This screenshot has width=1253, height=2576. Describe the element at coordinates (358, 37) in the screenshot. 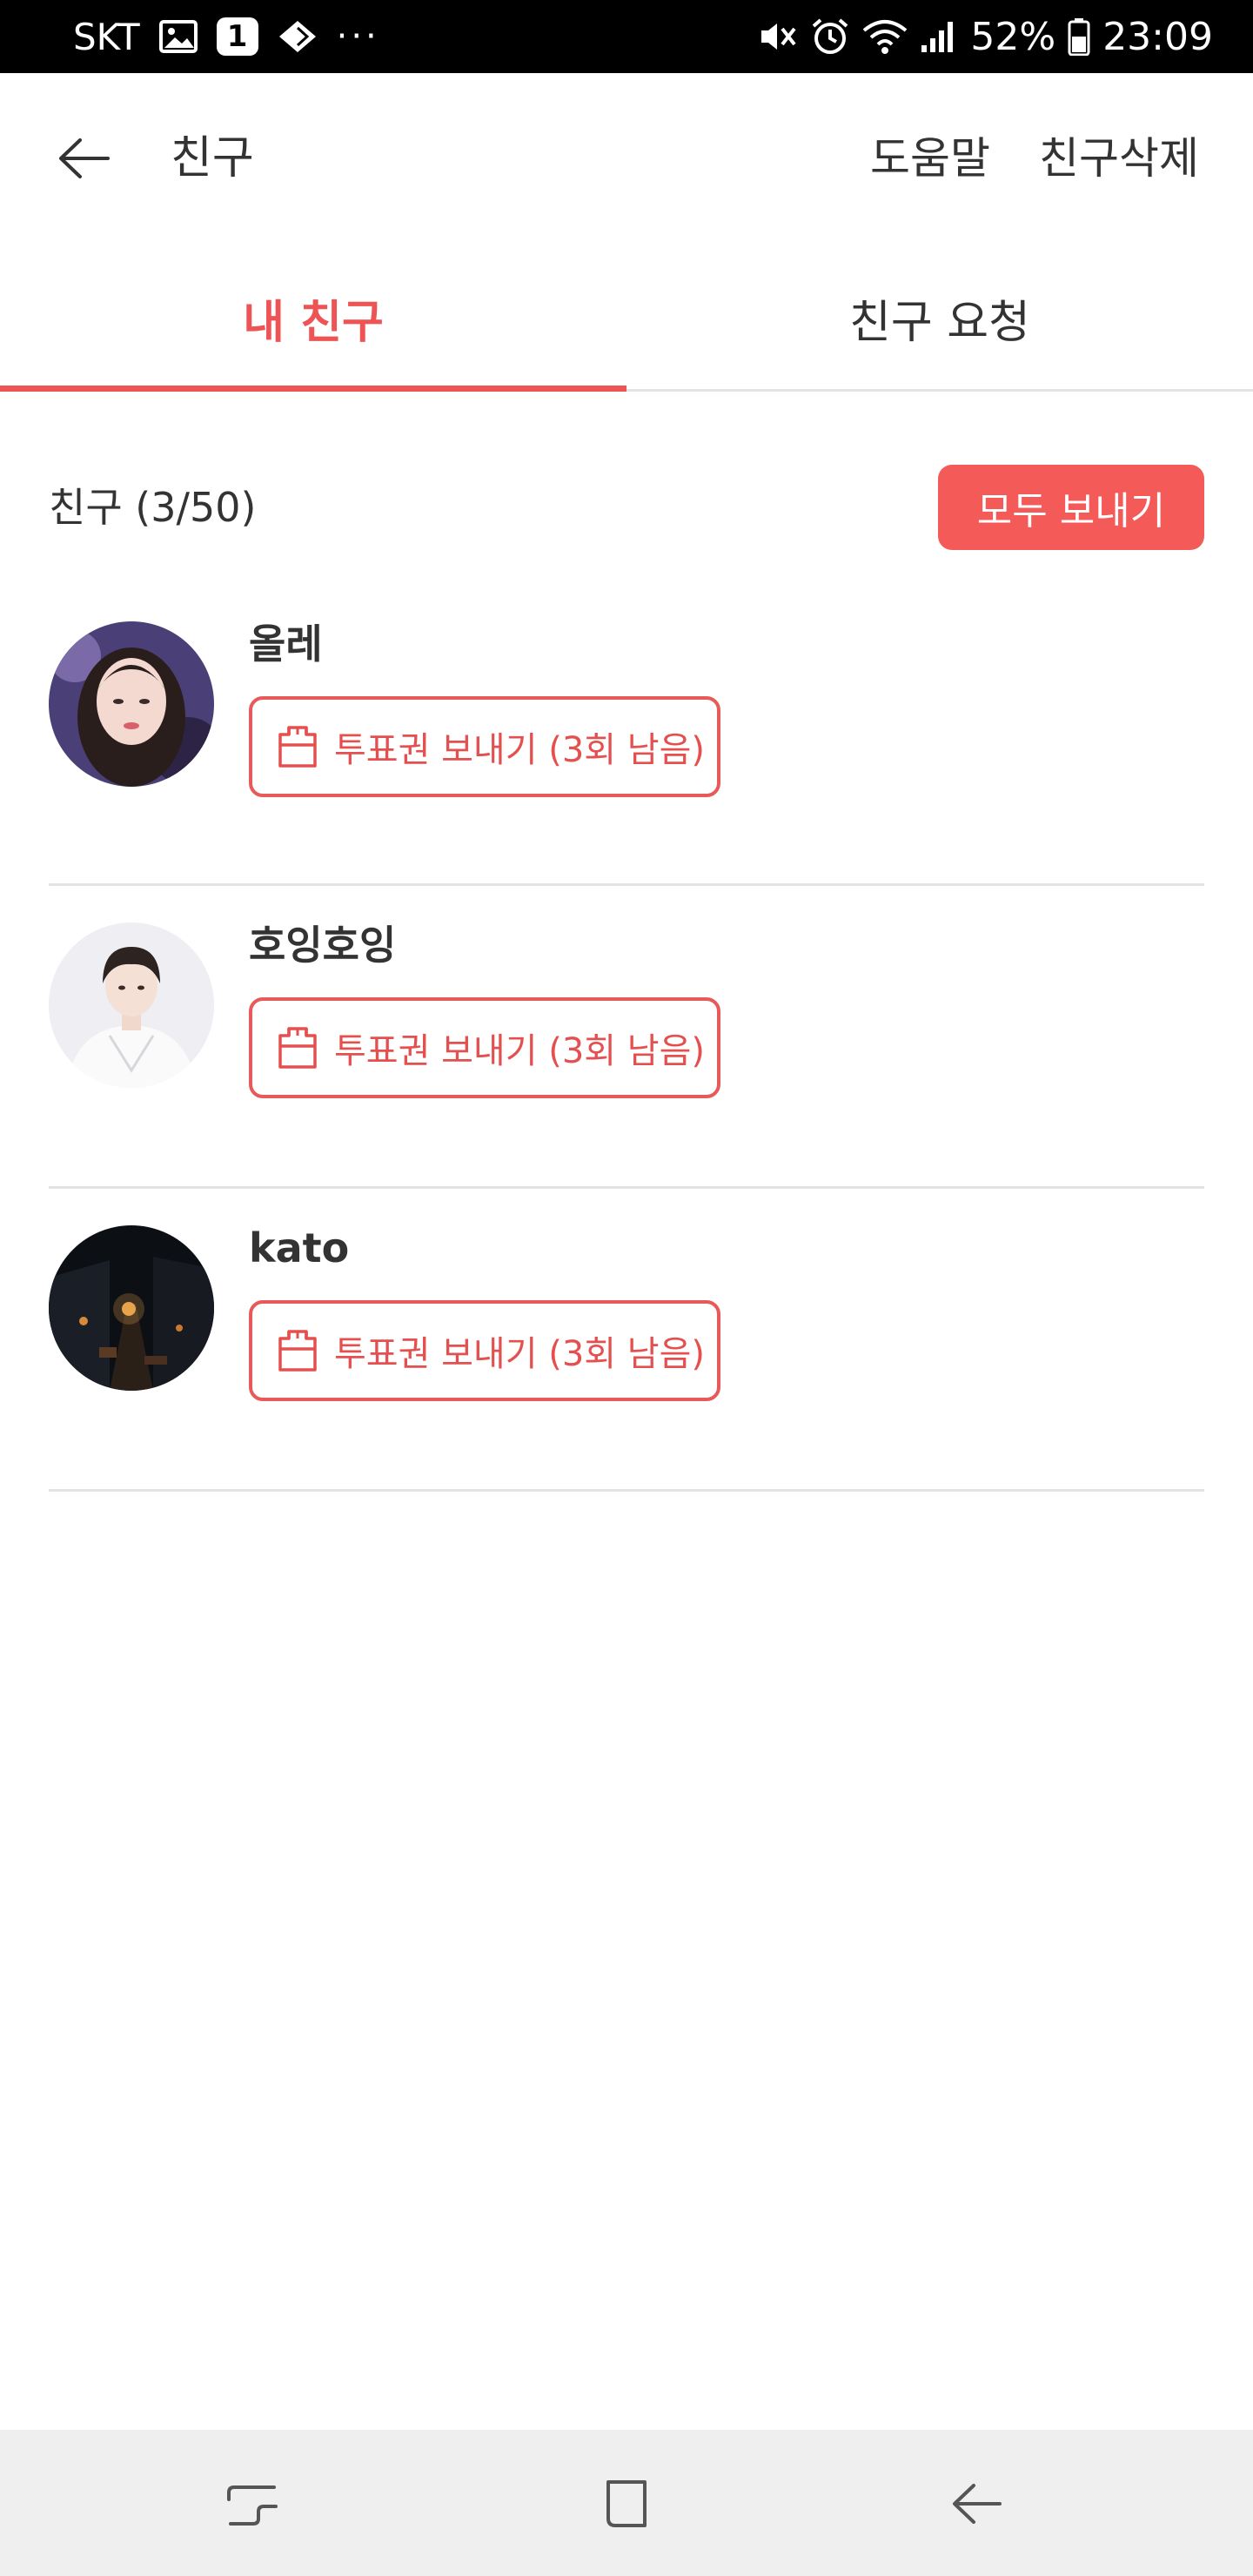

I see `more-notifications-indicator: ···` at that location.